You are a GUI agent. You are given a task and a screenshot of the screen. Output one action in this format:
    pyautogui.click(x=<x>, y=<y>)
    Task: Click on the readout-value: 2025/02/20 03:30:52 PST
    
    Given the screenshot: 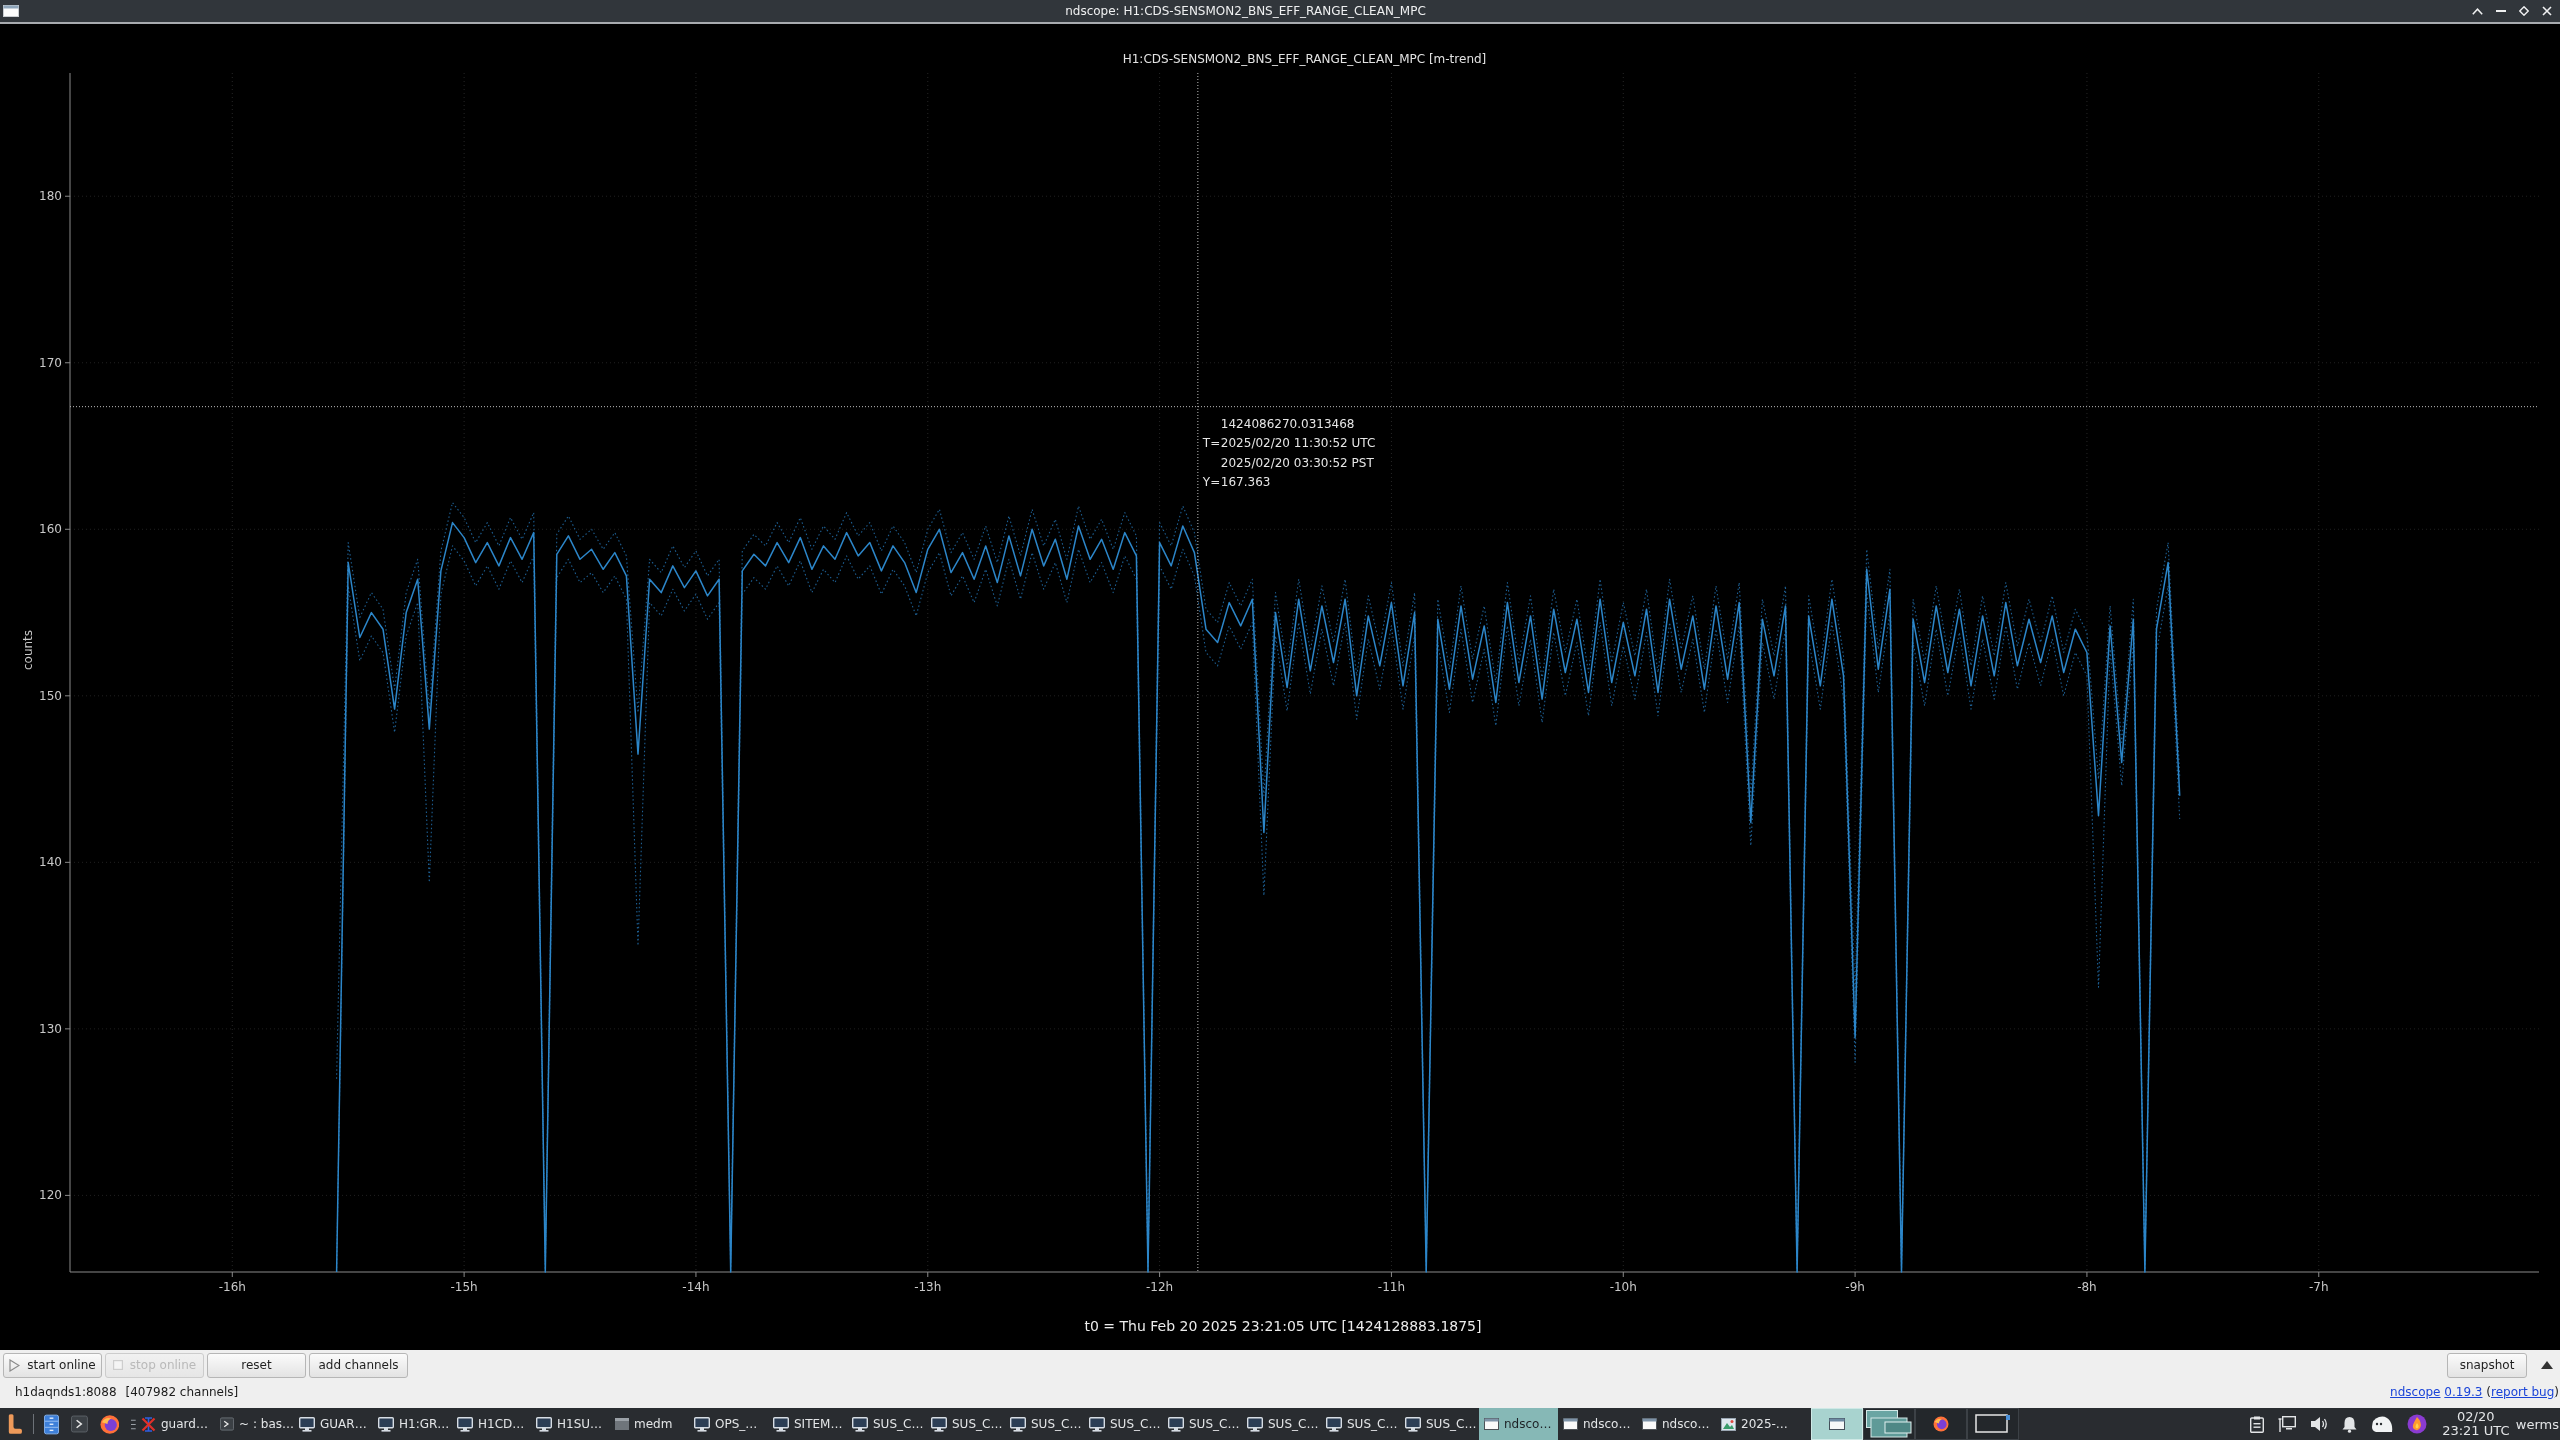 What is the action you would take?
    pyautogui.click(x=1297, y=462)
    